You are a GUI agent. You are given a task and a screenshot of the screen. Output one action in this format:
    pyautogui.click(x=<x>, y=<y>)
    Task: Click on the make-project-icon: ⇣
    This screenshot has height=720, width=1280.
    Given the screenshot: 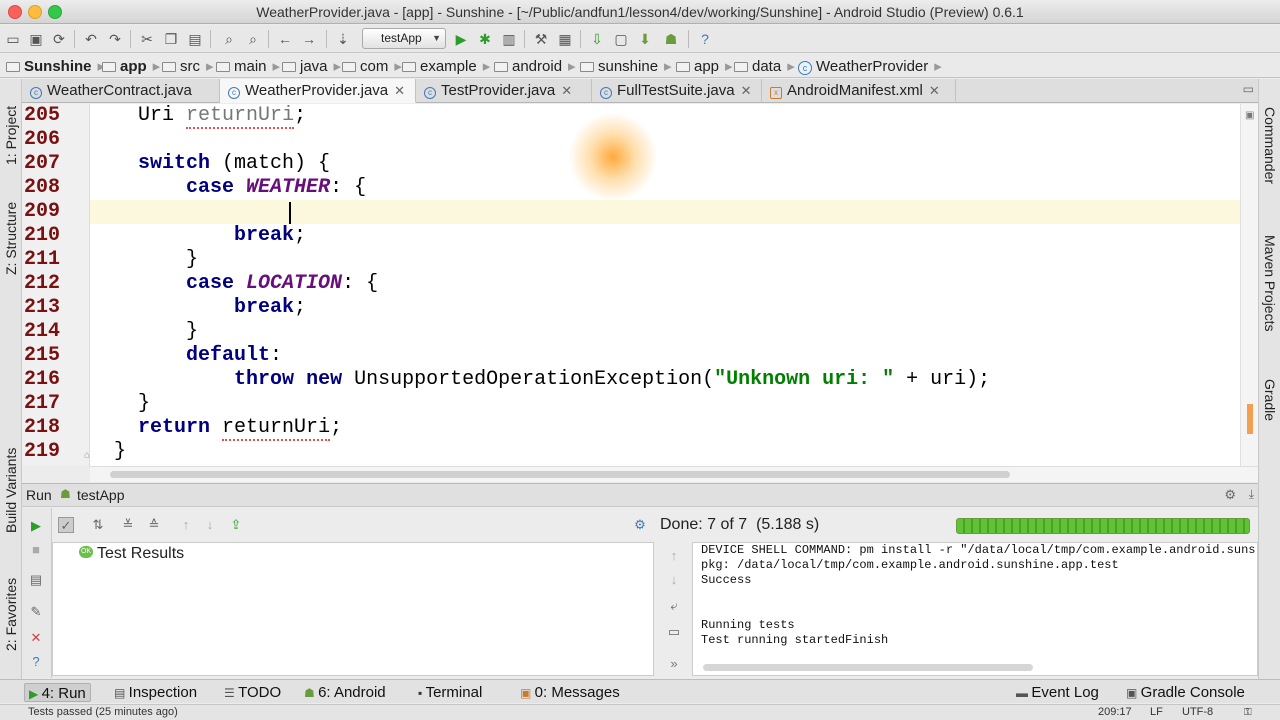 What is the action you would take?
    pyautogui.click(x=343, y=39)
    